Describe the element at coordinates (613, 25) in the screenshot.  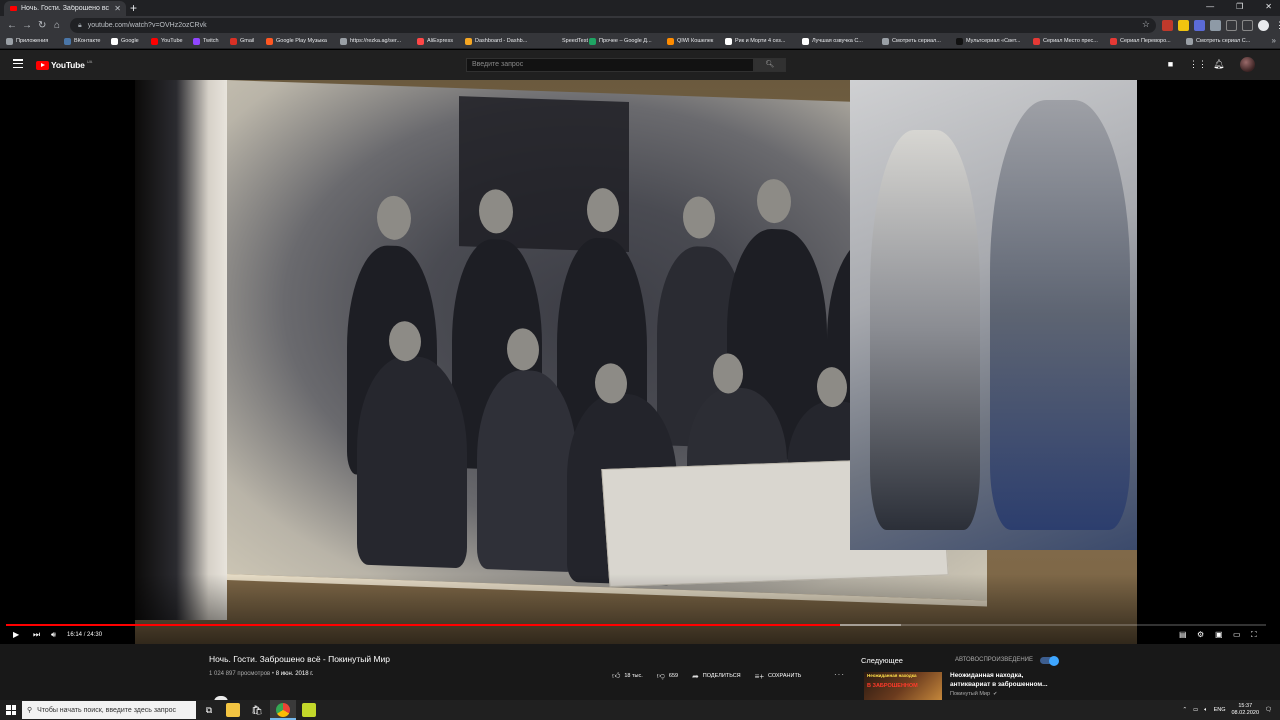
I see `address-bar: 🔒︎ youtube.com/watch?v=OVHz2ozCRvk ☆` at that location.